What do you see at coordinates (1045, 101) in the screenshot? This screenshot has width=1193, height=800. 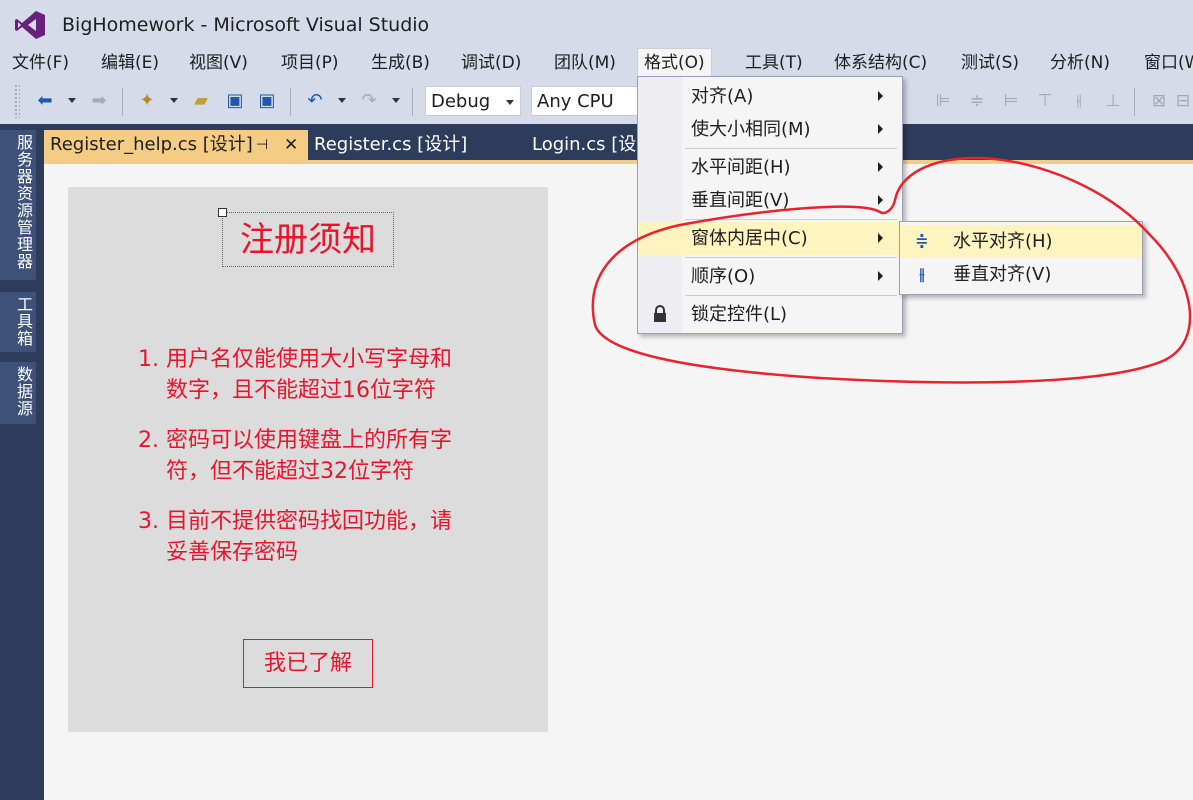 I see `align-top-icon: ⊤` at bounding box center [1045, 101].